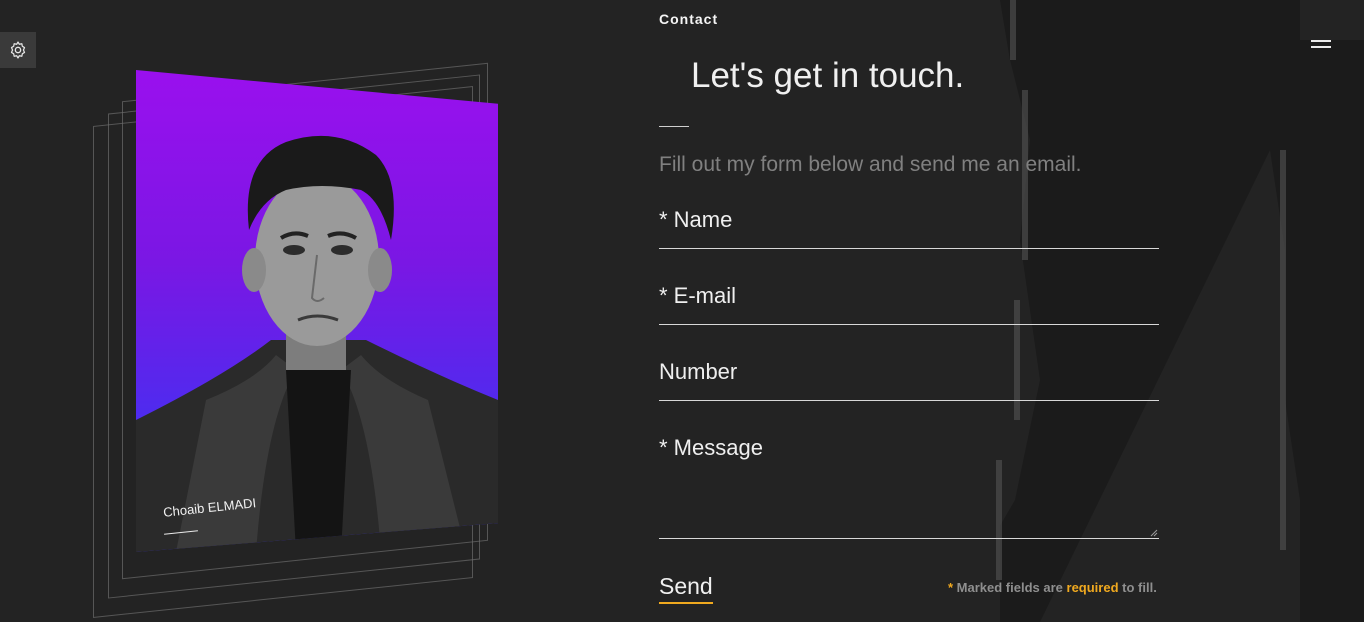 This screenshot has height=622, width=1364. I want to click on section-label: Contact, so click(689, 19).